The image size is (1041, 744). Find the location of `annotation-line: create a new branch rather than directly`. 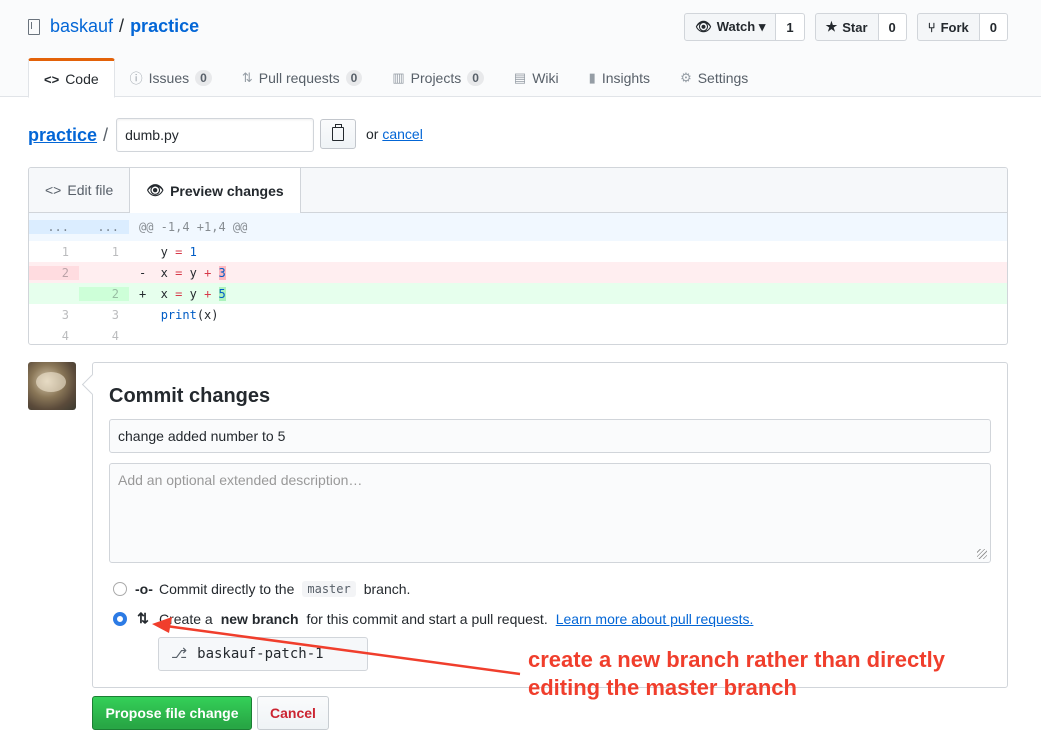

annotation-line: create a new branch rather than directly is located at coordinates (736, 659).